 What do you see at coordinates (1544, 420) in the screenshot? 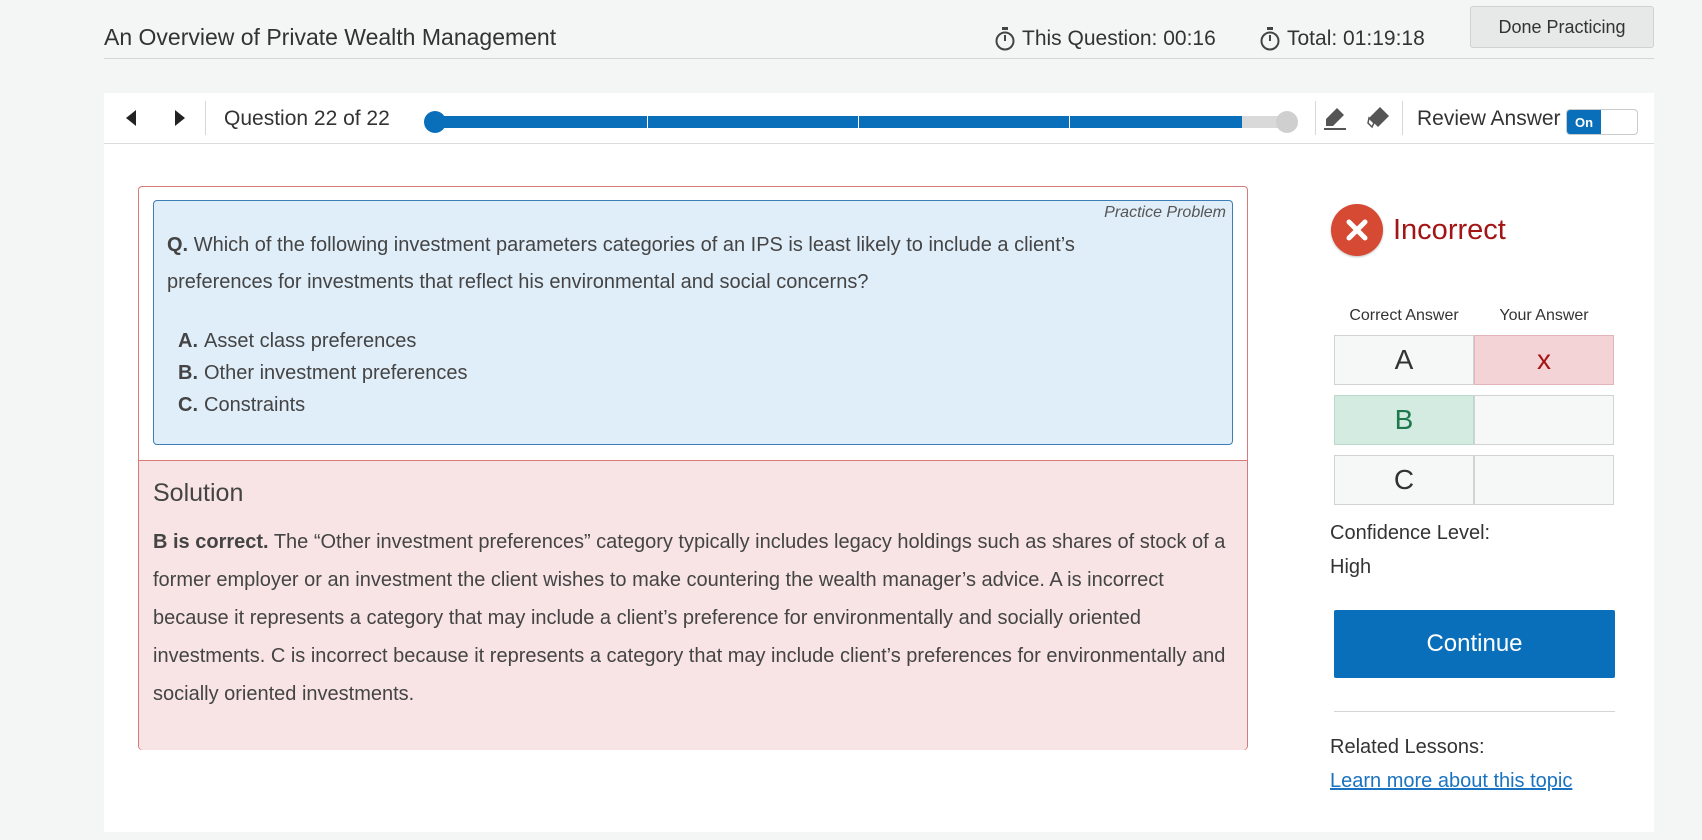
I see `your-answer-cell-b` at bounding box center [1544, 420].